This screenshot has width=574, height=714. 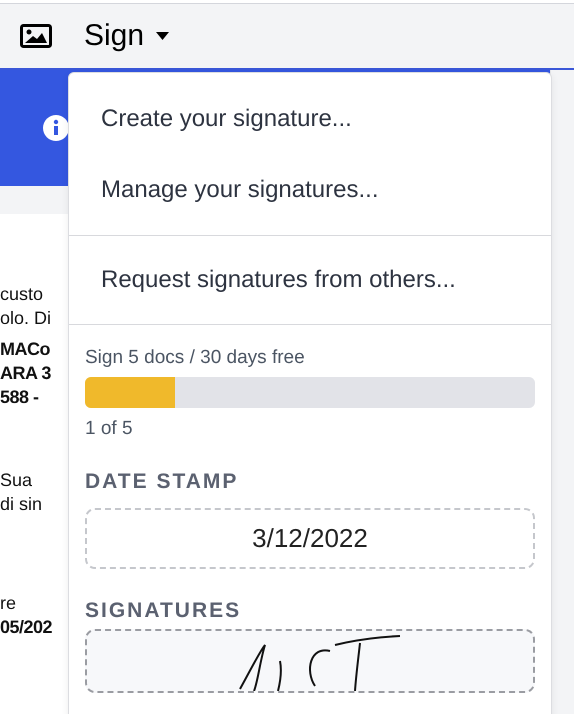 What do you see at coordinates (22, 294) in the screenshot?
I see `document-text: custo` at bounding box center [22, 294].